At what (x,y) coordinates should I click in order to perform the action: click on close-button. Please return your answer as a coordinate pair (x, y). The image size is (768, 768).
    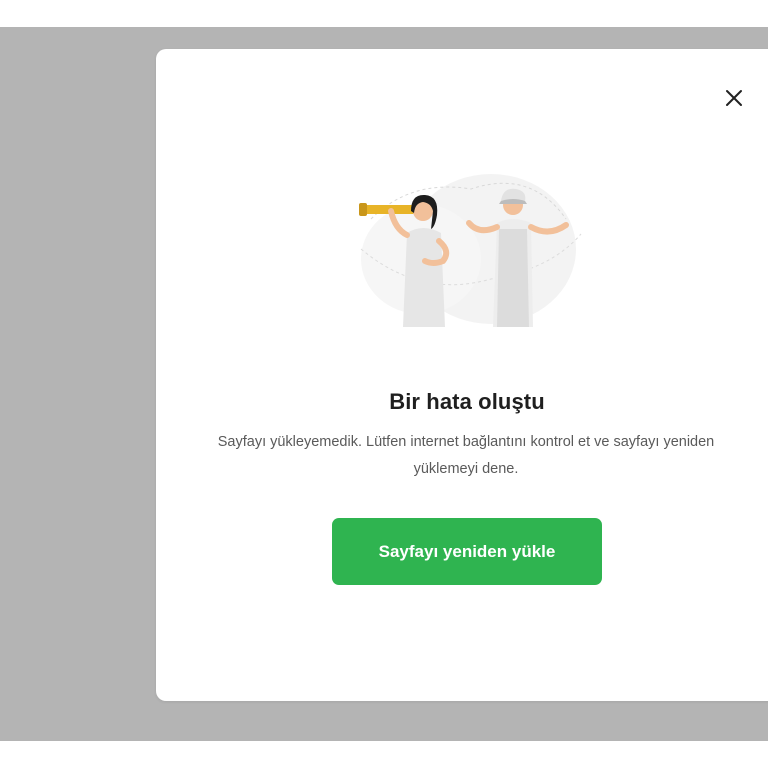
    Looking at the image, I should click on (734, 98).